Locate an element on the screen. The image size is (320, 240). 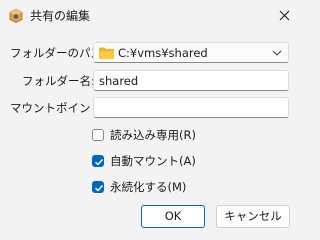
folder-path-label: フォルダーのパス: is located at coordinates (58, 53).